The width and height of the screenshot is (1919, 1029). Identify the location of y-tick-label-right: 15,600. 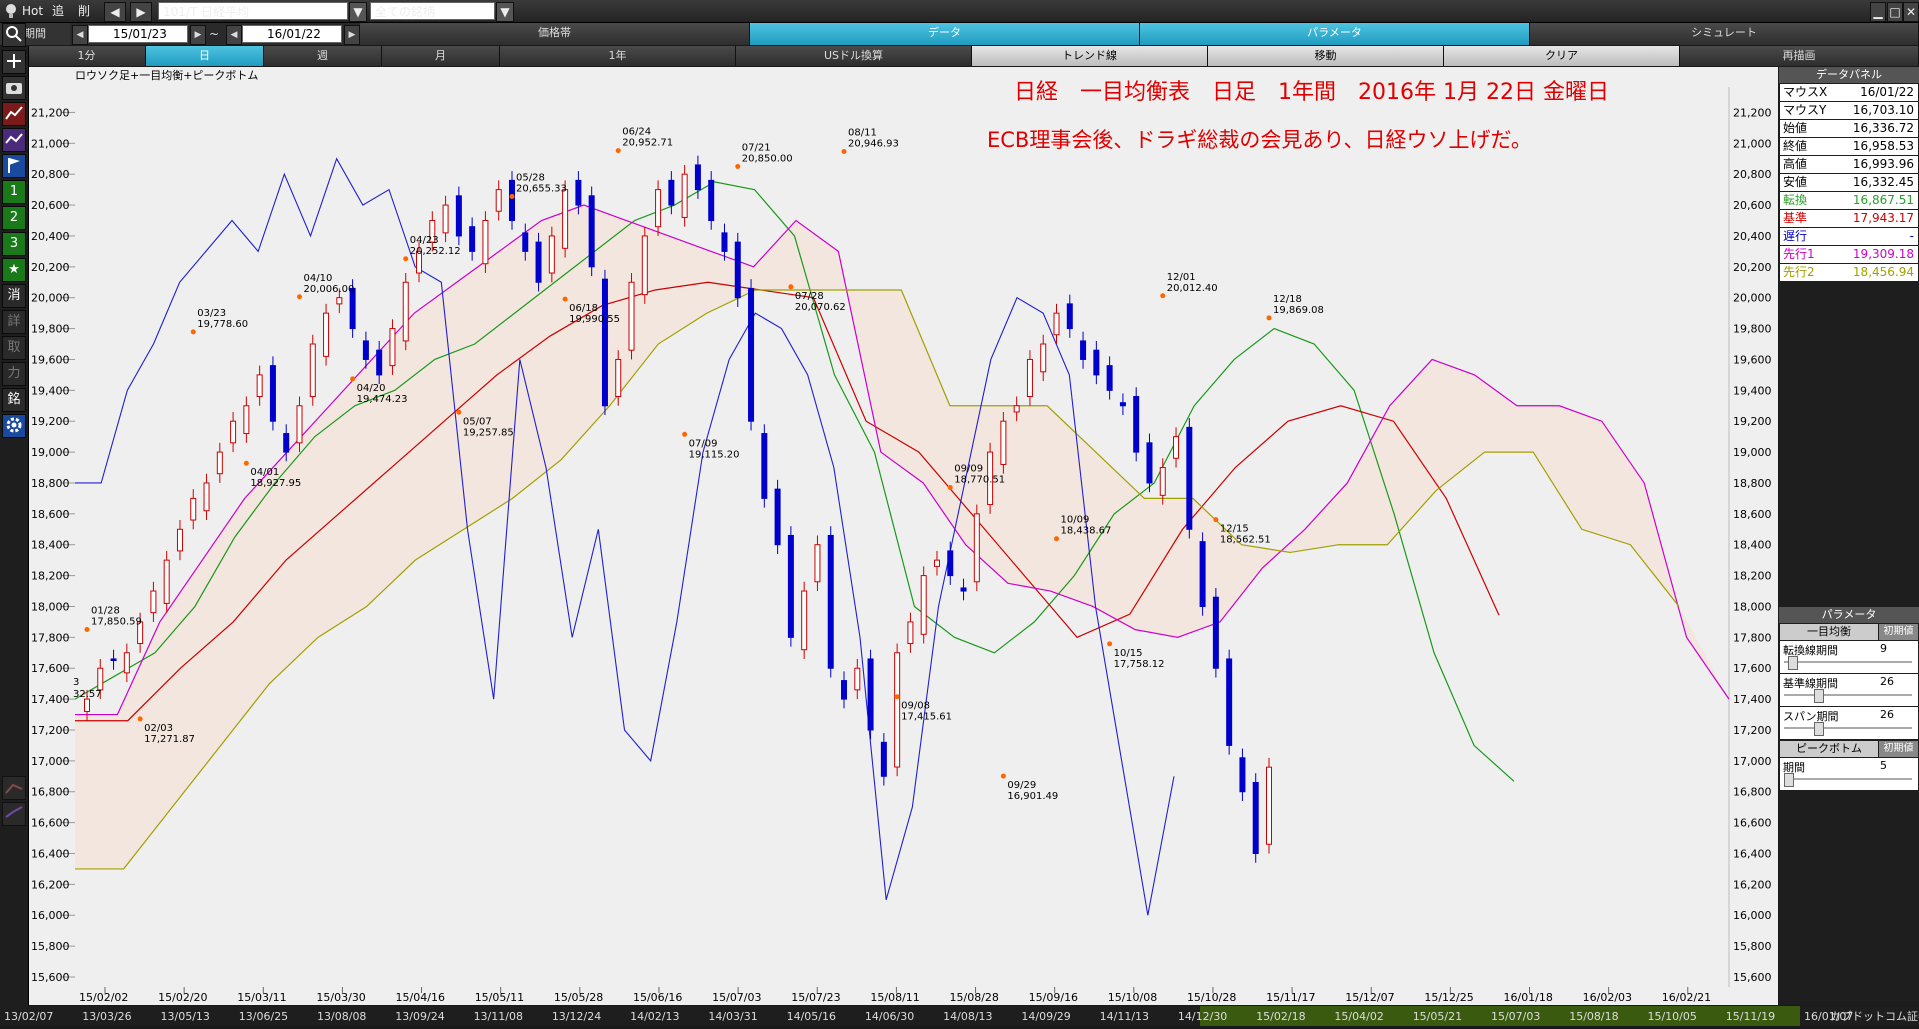
(1752, 977).